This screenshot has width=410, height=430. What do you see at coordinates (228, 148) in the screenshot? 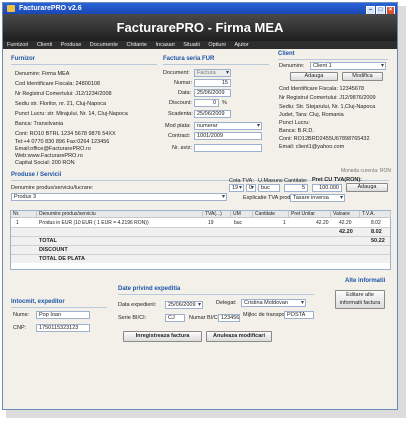
I see `aviz-input` at bounding box center [228, 148].